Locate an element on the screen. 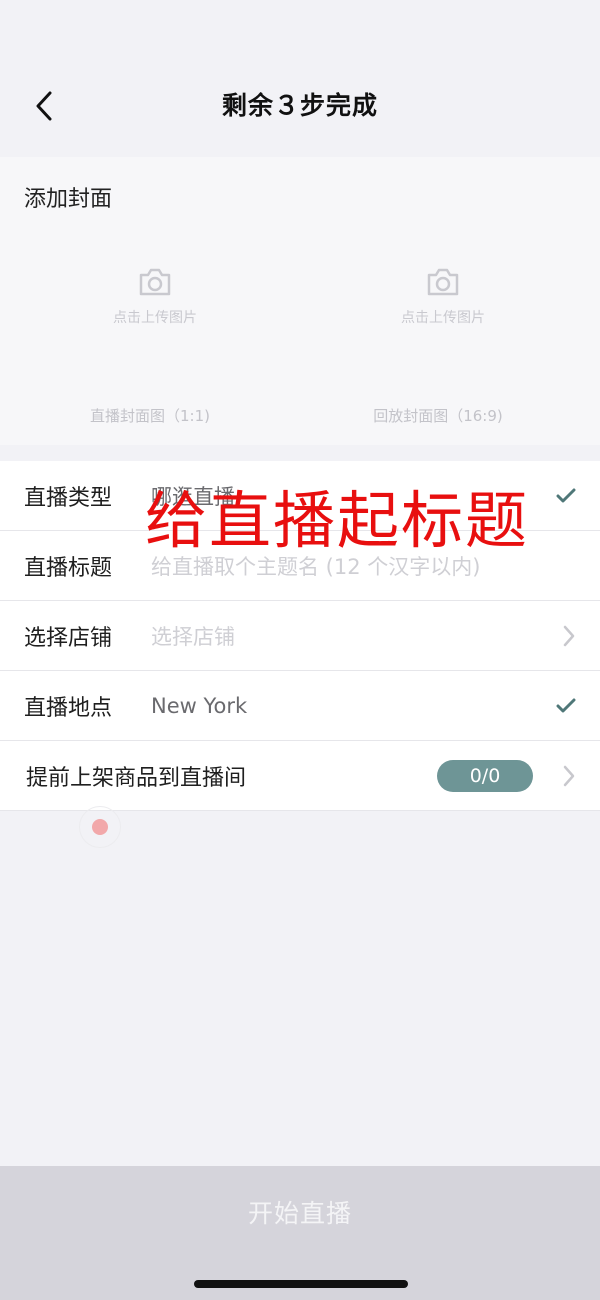  page-title: 剩余３步完成 is located at coordinates (299, 105).